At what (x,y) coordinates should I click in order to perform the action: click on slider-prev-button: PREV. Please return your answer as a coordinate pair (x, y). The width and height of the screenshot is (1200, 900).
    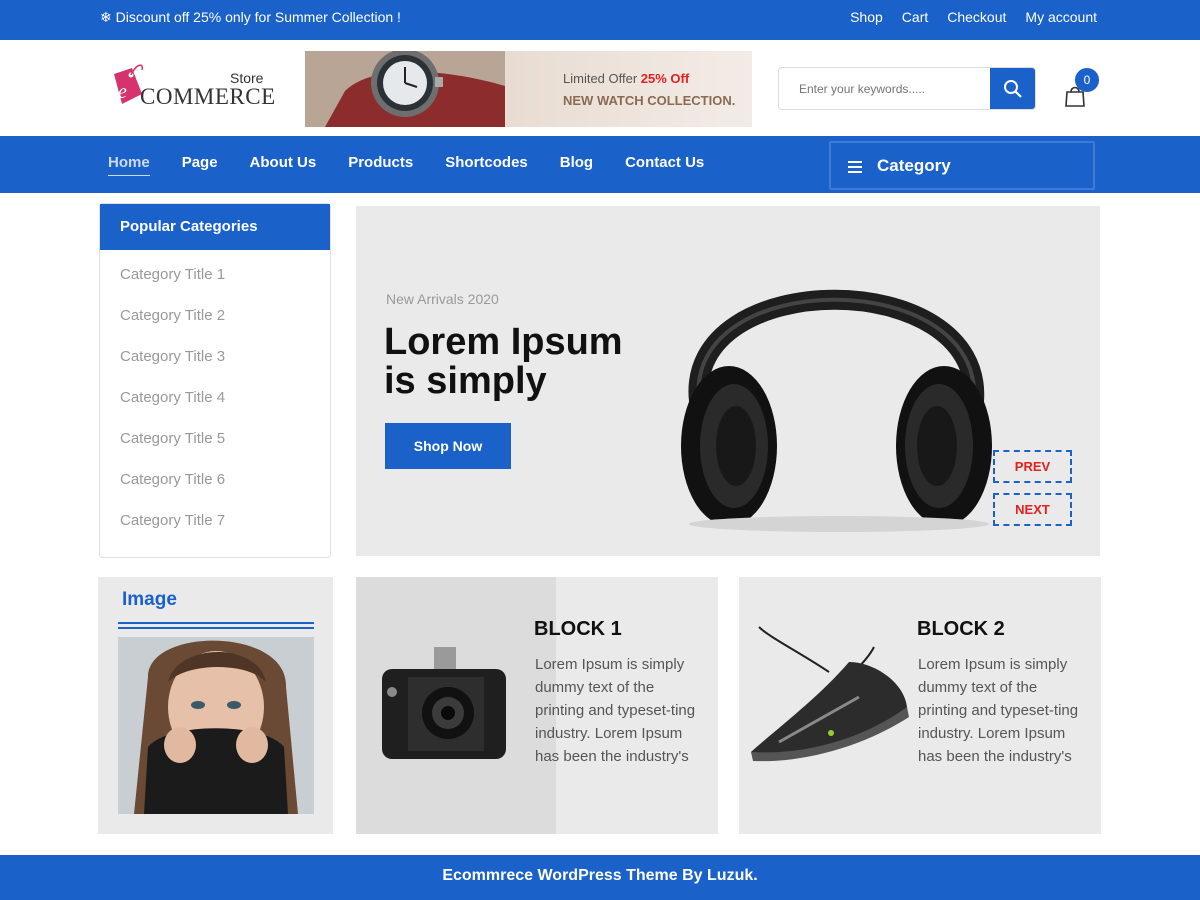
    Looking at the image, I should click on (1032, 466).